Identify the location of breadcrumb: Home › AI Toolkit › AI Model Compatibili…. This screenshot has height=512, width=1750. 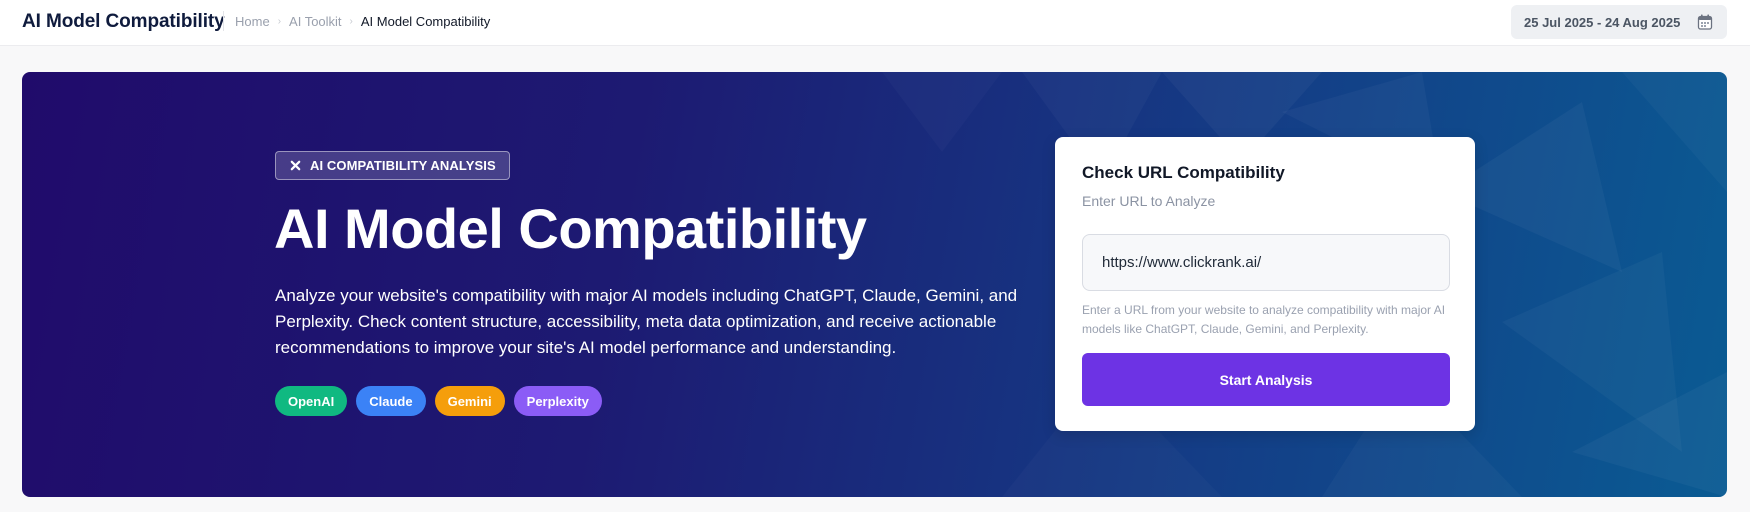
(362, 21).